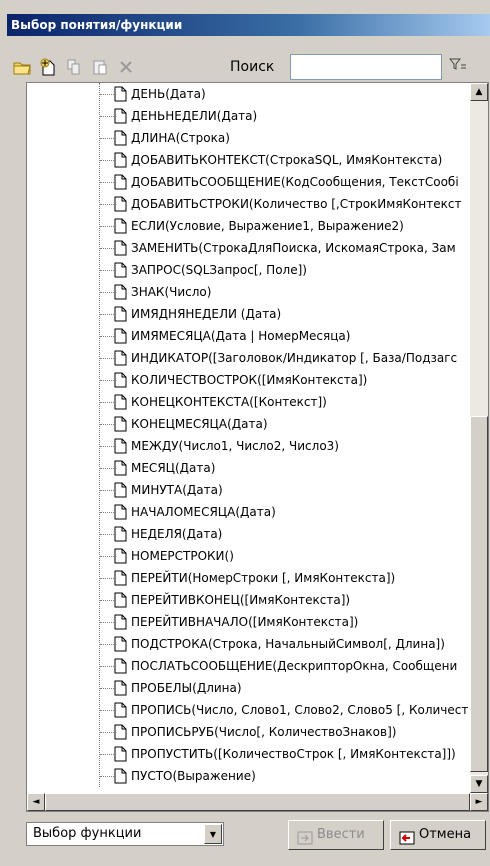 This screenshot has width=490, height=866. Describe the element at coordinates (445, 834) in the screenshot. I see `cancel-button-label: Отмена` at that location.